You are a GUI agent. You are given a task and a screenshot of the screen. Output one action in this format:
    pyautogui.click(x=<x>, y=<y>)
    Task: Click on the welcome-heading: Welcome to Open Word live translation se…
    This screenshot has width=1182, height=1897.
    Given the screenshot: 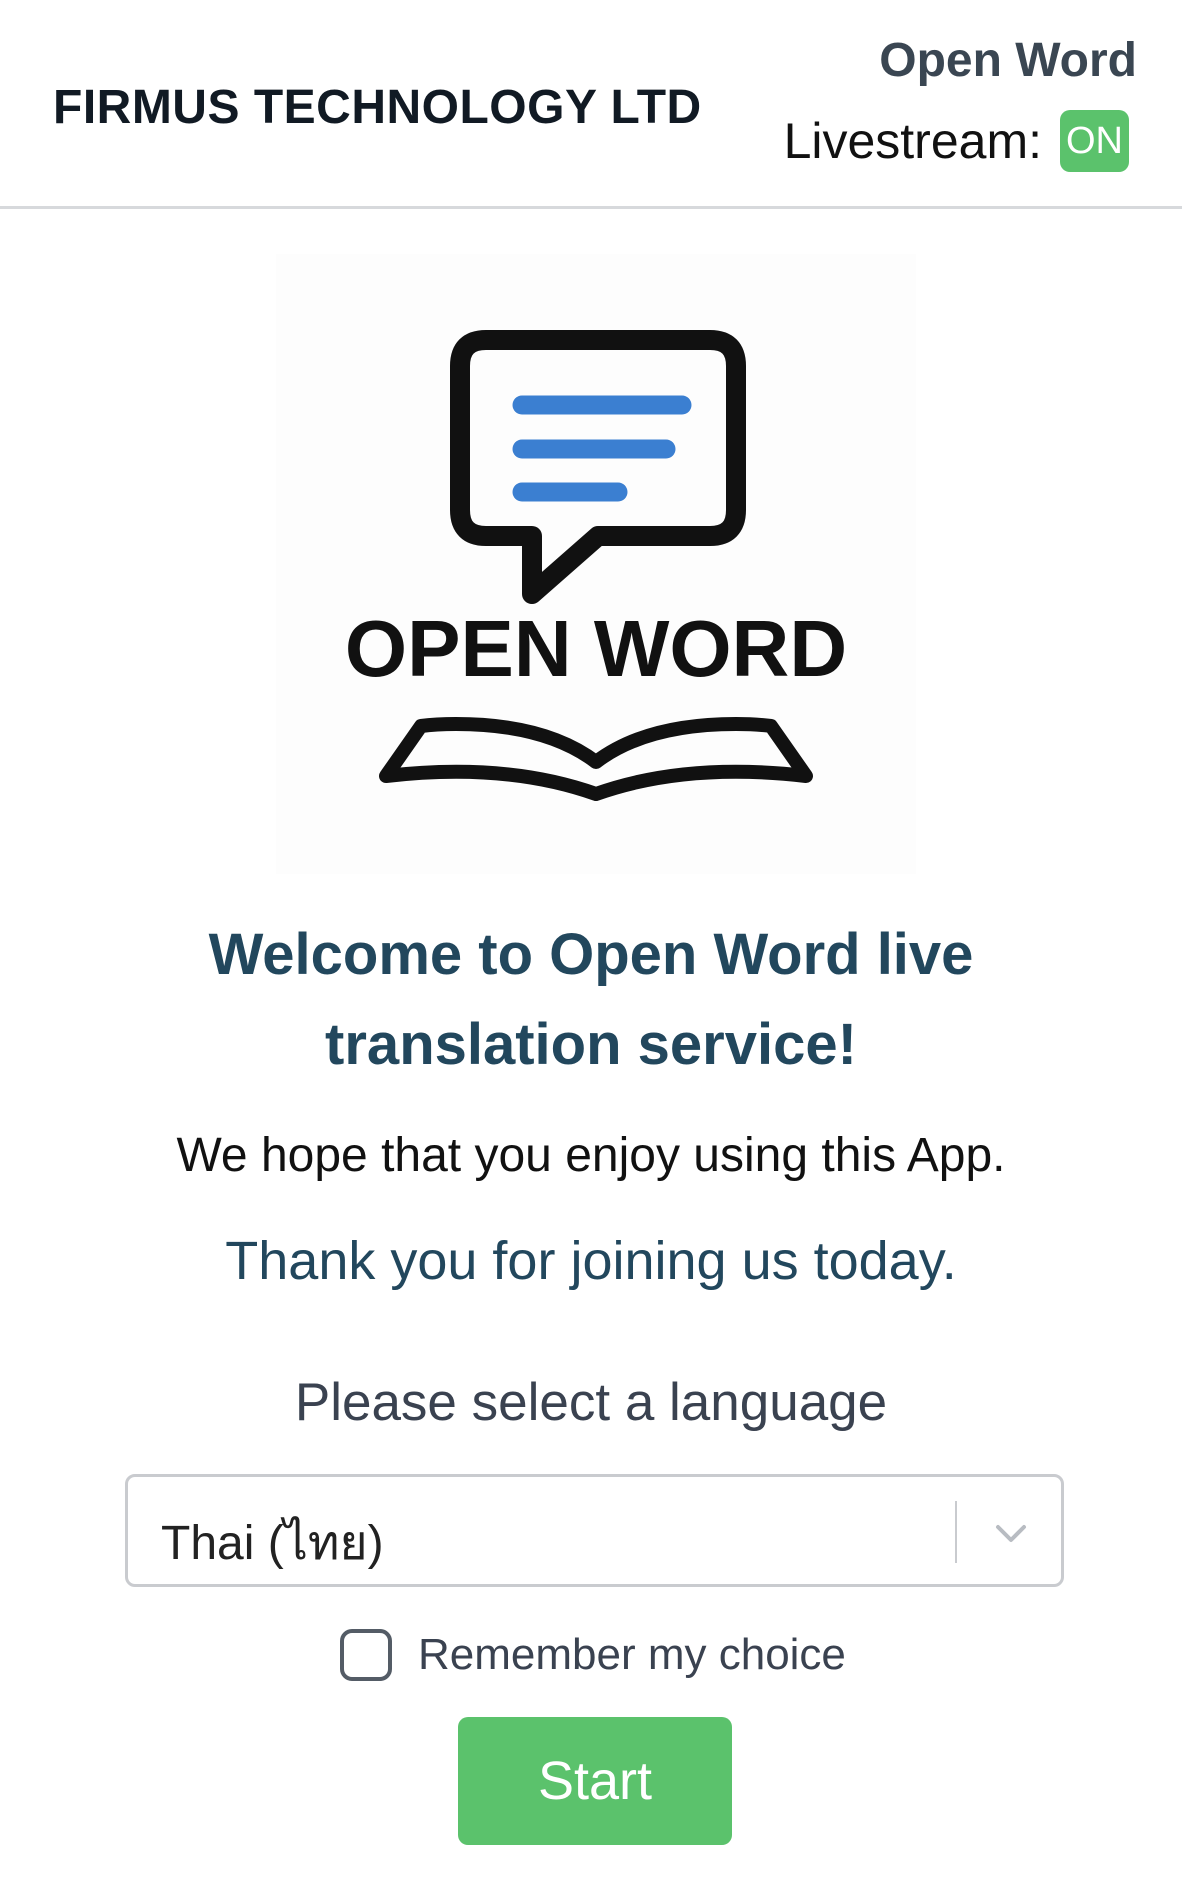 What is the action you would take?
    pyautogui.click(x=591, y=1000)
    